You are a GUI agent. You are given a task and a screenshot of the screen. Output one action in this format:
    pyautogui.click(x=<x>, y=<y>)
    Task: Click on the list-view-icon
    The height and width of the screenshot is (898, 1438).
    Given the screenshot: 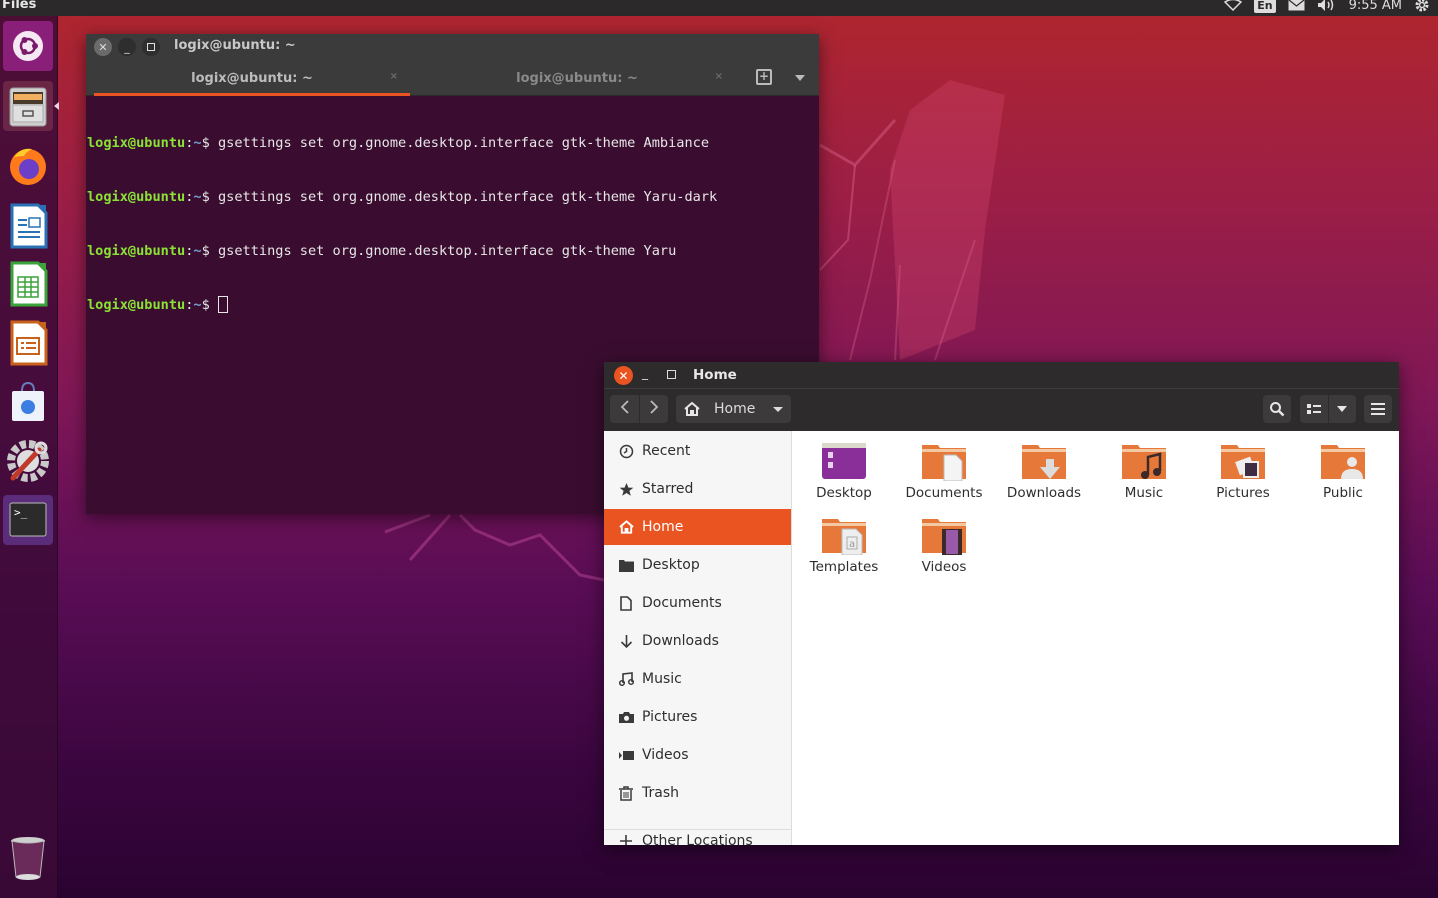 What is the action you would take?
    pyautogui.click(x=1313, y=409)
    